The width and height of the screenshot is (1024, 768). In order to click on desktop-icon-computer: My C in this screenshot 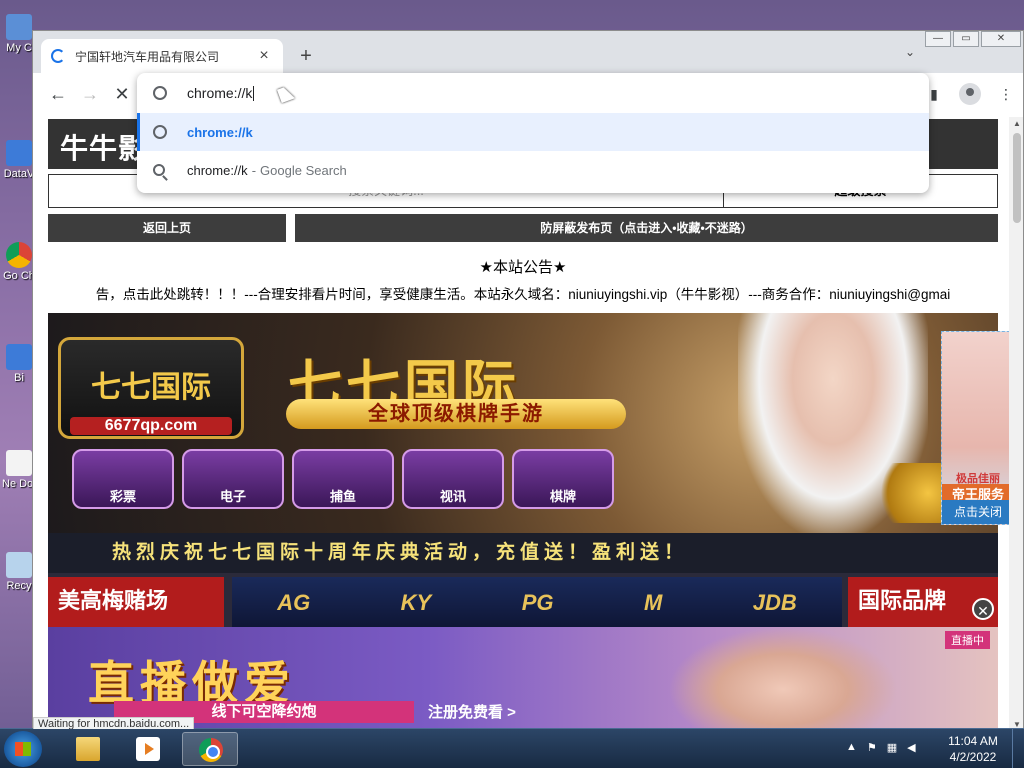, I will do `click(19, 34)`.